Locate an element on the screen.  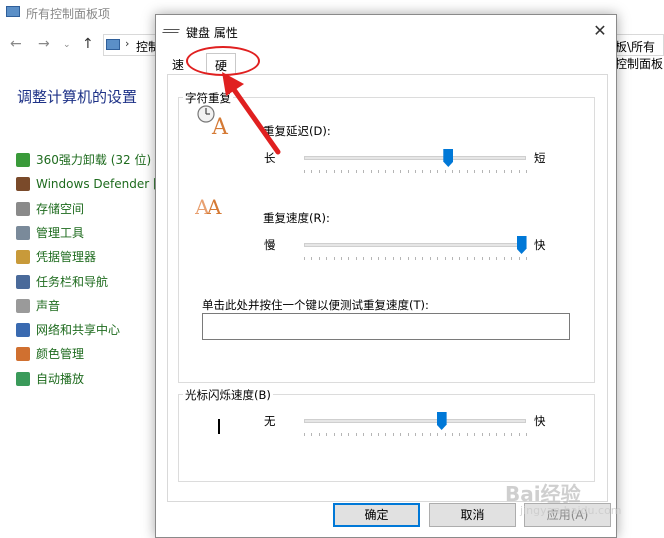
repeat-rate-slider-thumb is located at coordinates (521, 245).